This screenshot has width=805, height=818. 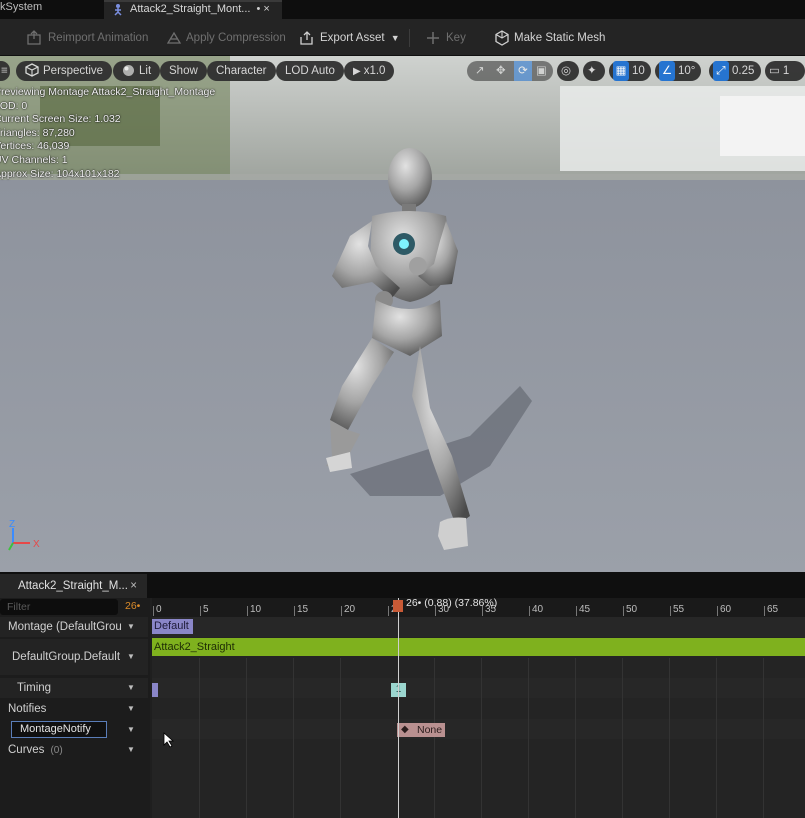 I want to click on ruler-tick-label: 50, so click(x=632, y=609).